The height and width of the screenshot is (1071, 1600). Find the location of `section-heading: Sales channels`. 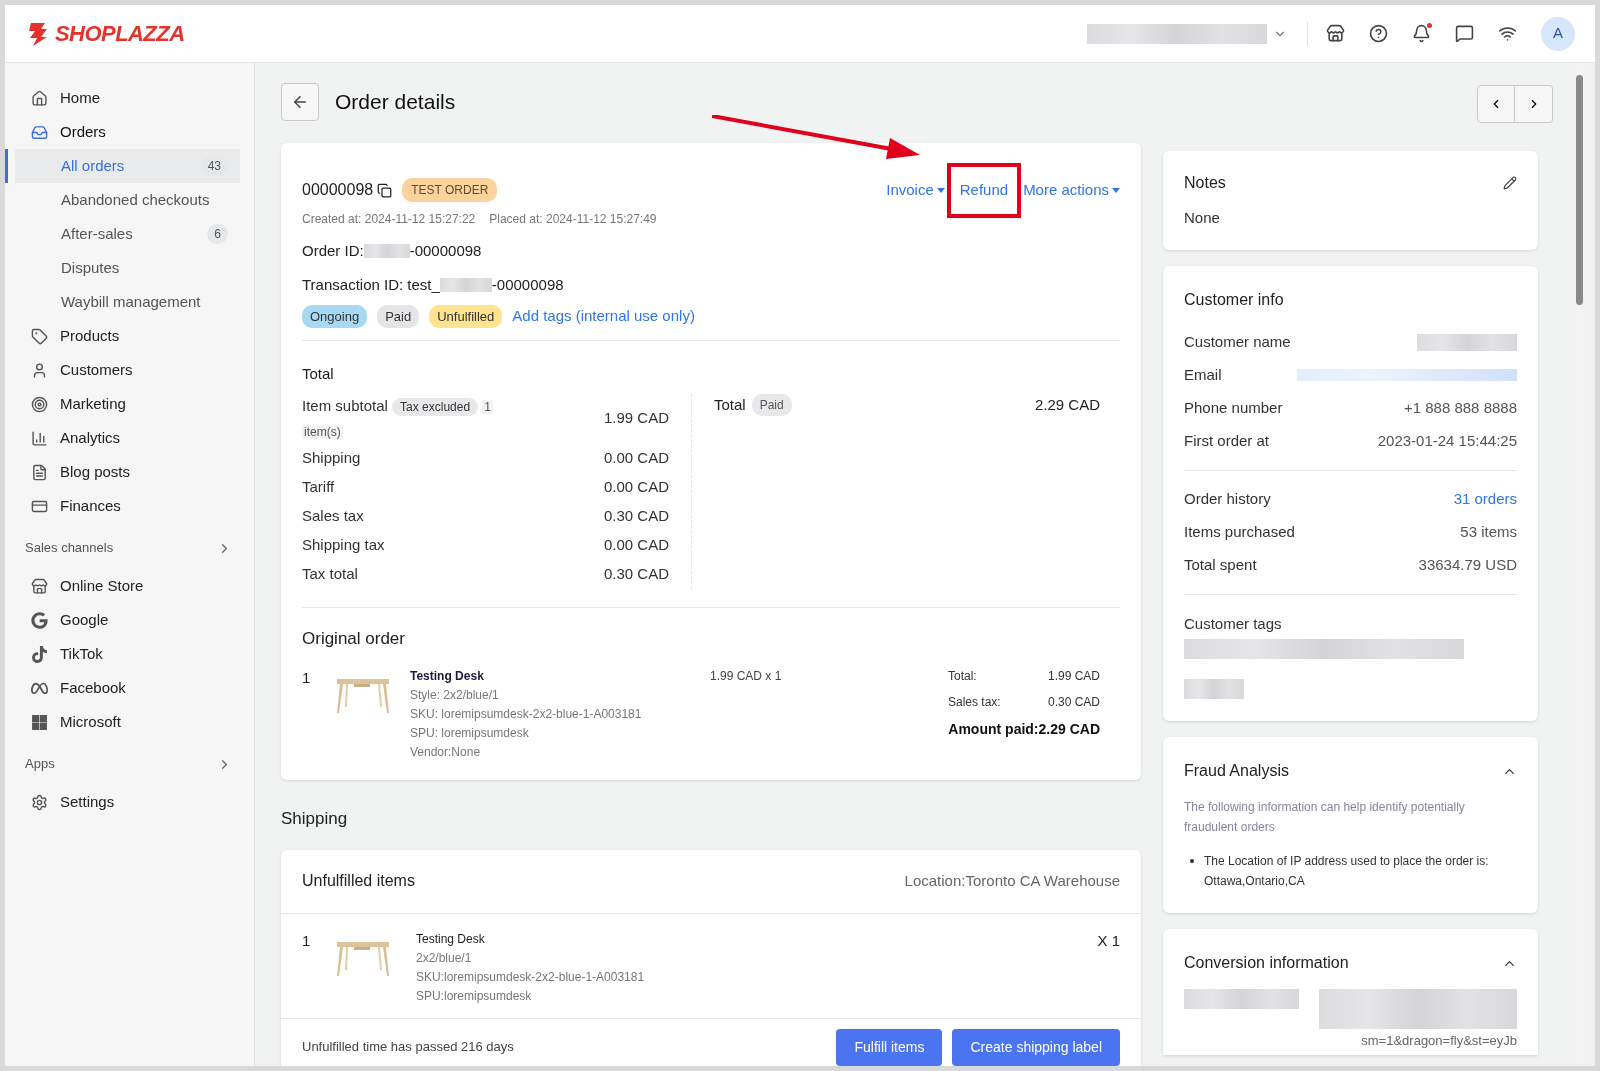

section-heading: Sales channels is located at coordinates (69, 548).